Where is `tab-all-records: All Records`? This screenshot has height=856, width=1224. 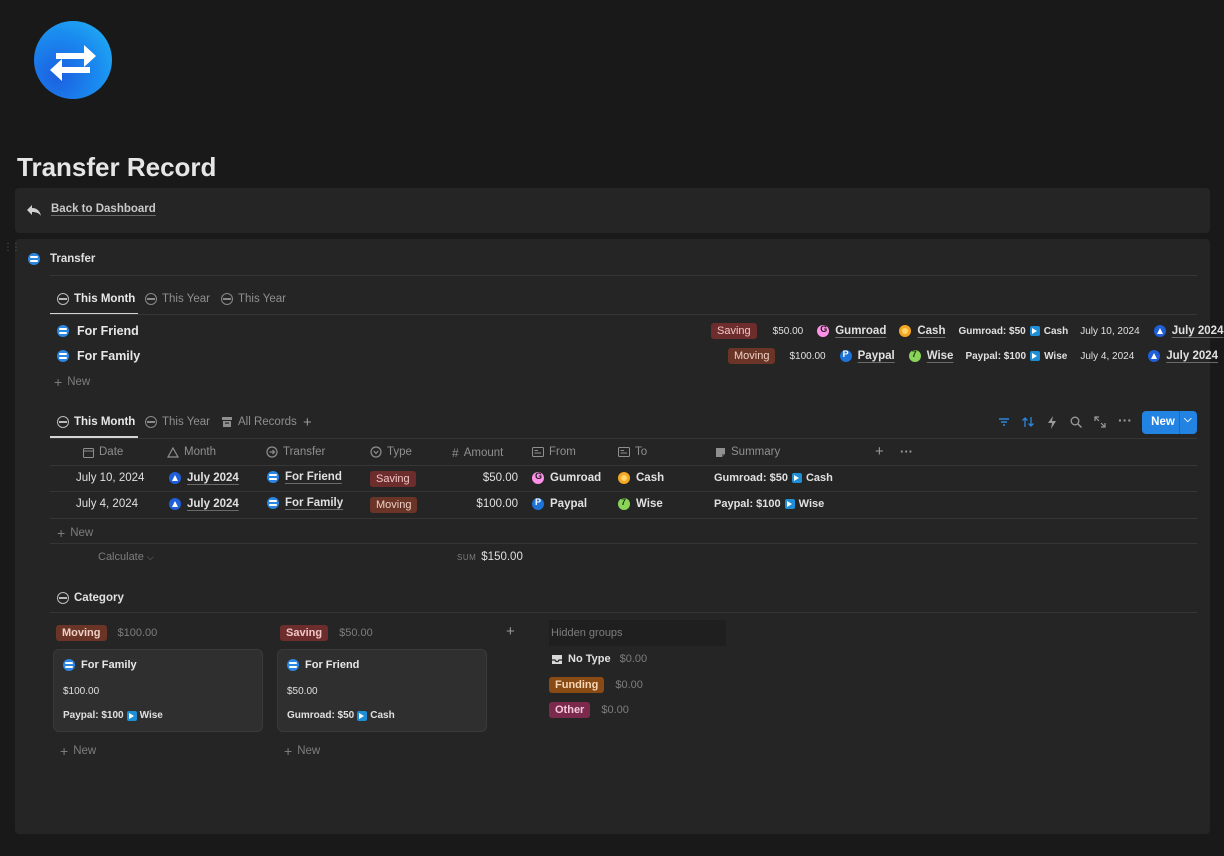
tab-all-records: All Records is located at coordinates (259, 422).